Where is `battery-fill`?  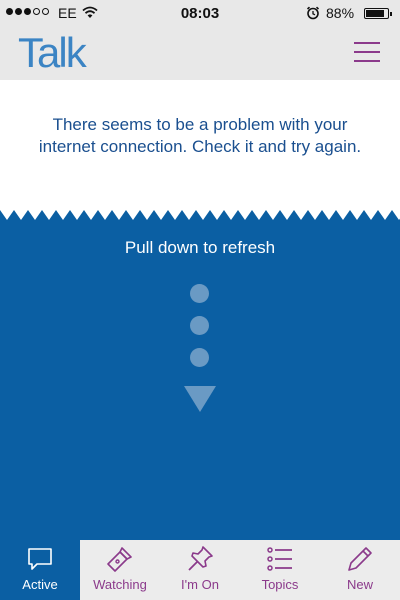 battery-fill is located at coordinates (375, 13).